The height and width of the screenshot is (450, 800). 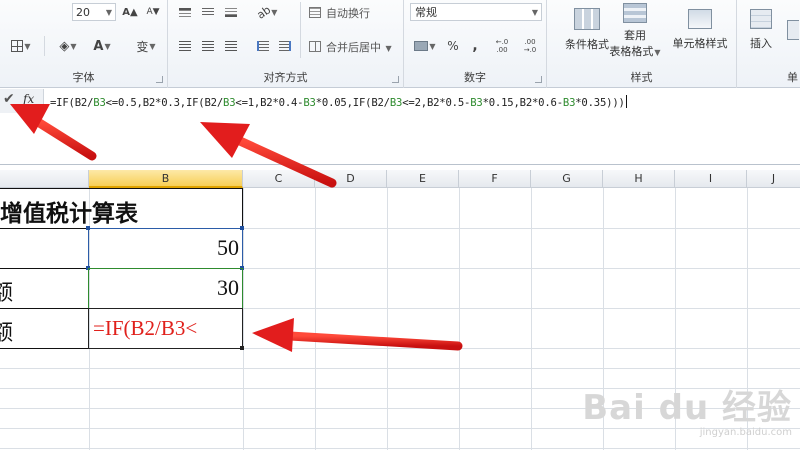 What do you see at coordinates (17, 46) in the screenshot?
I see `border-grid-icon` at bounding box center [17, 46].